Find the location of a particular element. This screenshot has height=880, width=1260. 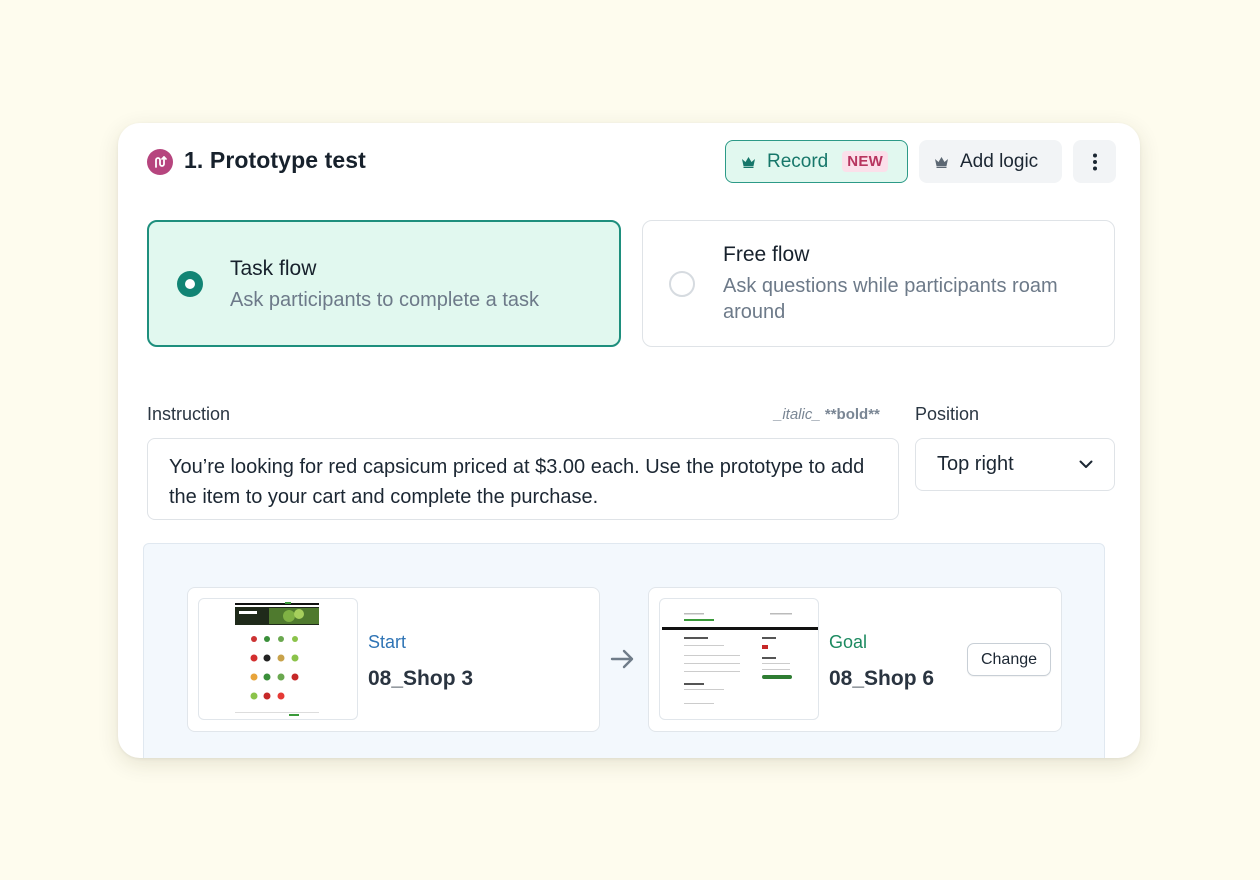

goal-label: Goal is located at coordinates (848, 642).